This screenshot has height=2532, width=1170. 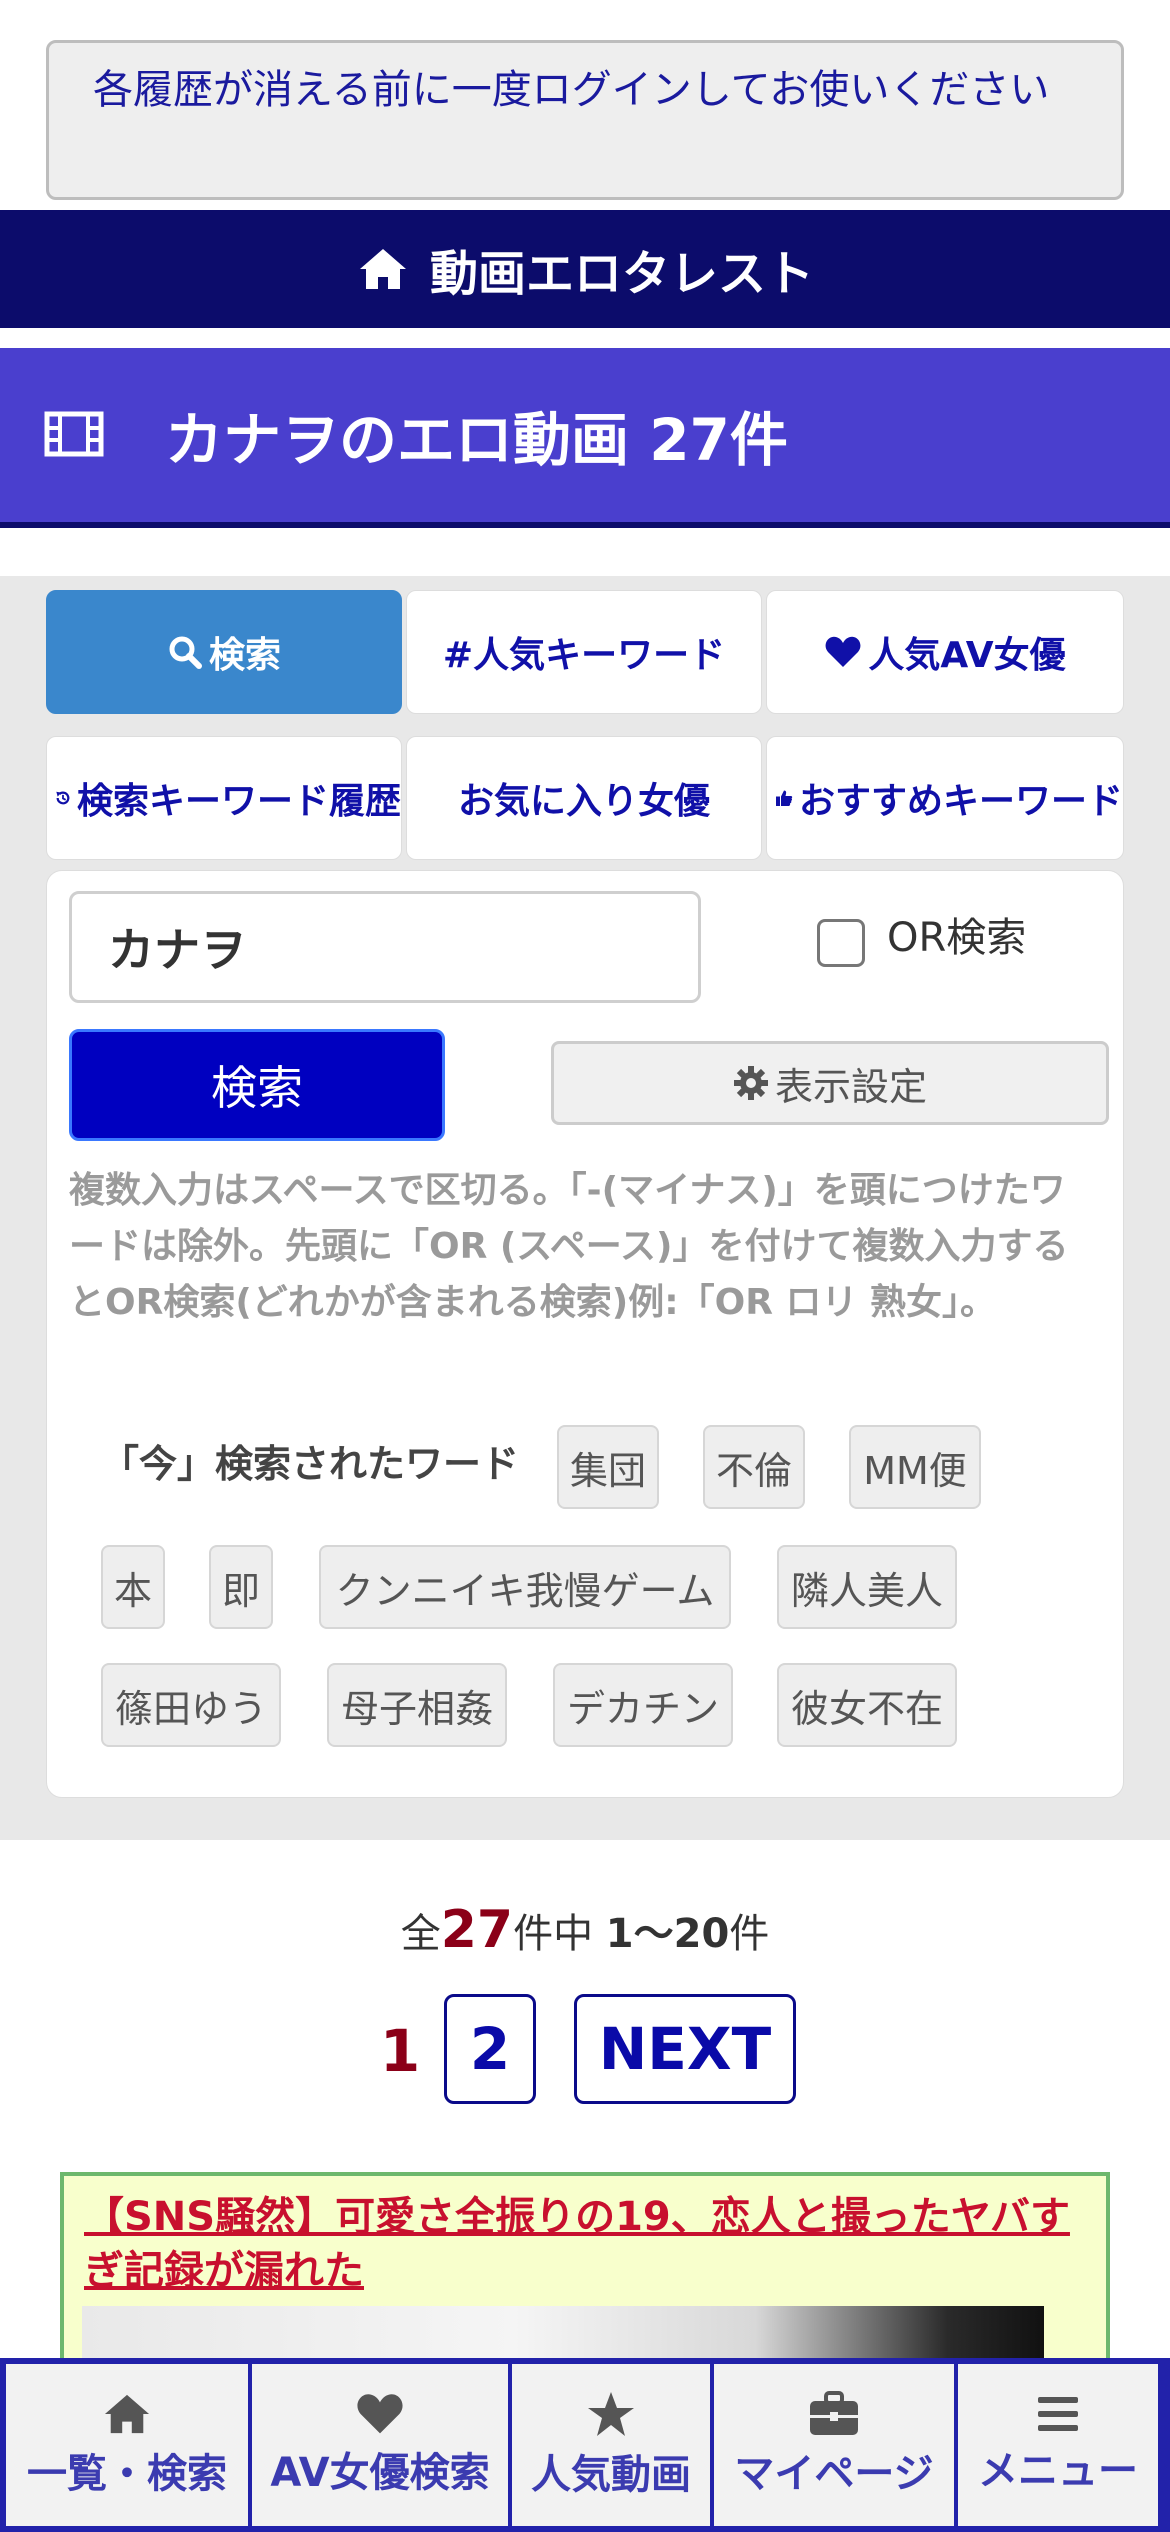 I want to click on or-search-checkbox, so click(x=841, y=943).